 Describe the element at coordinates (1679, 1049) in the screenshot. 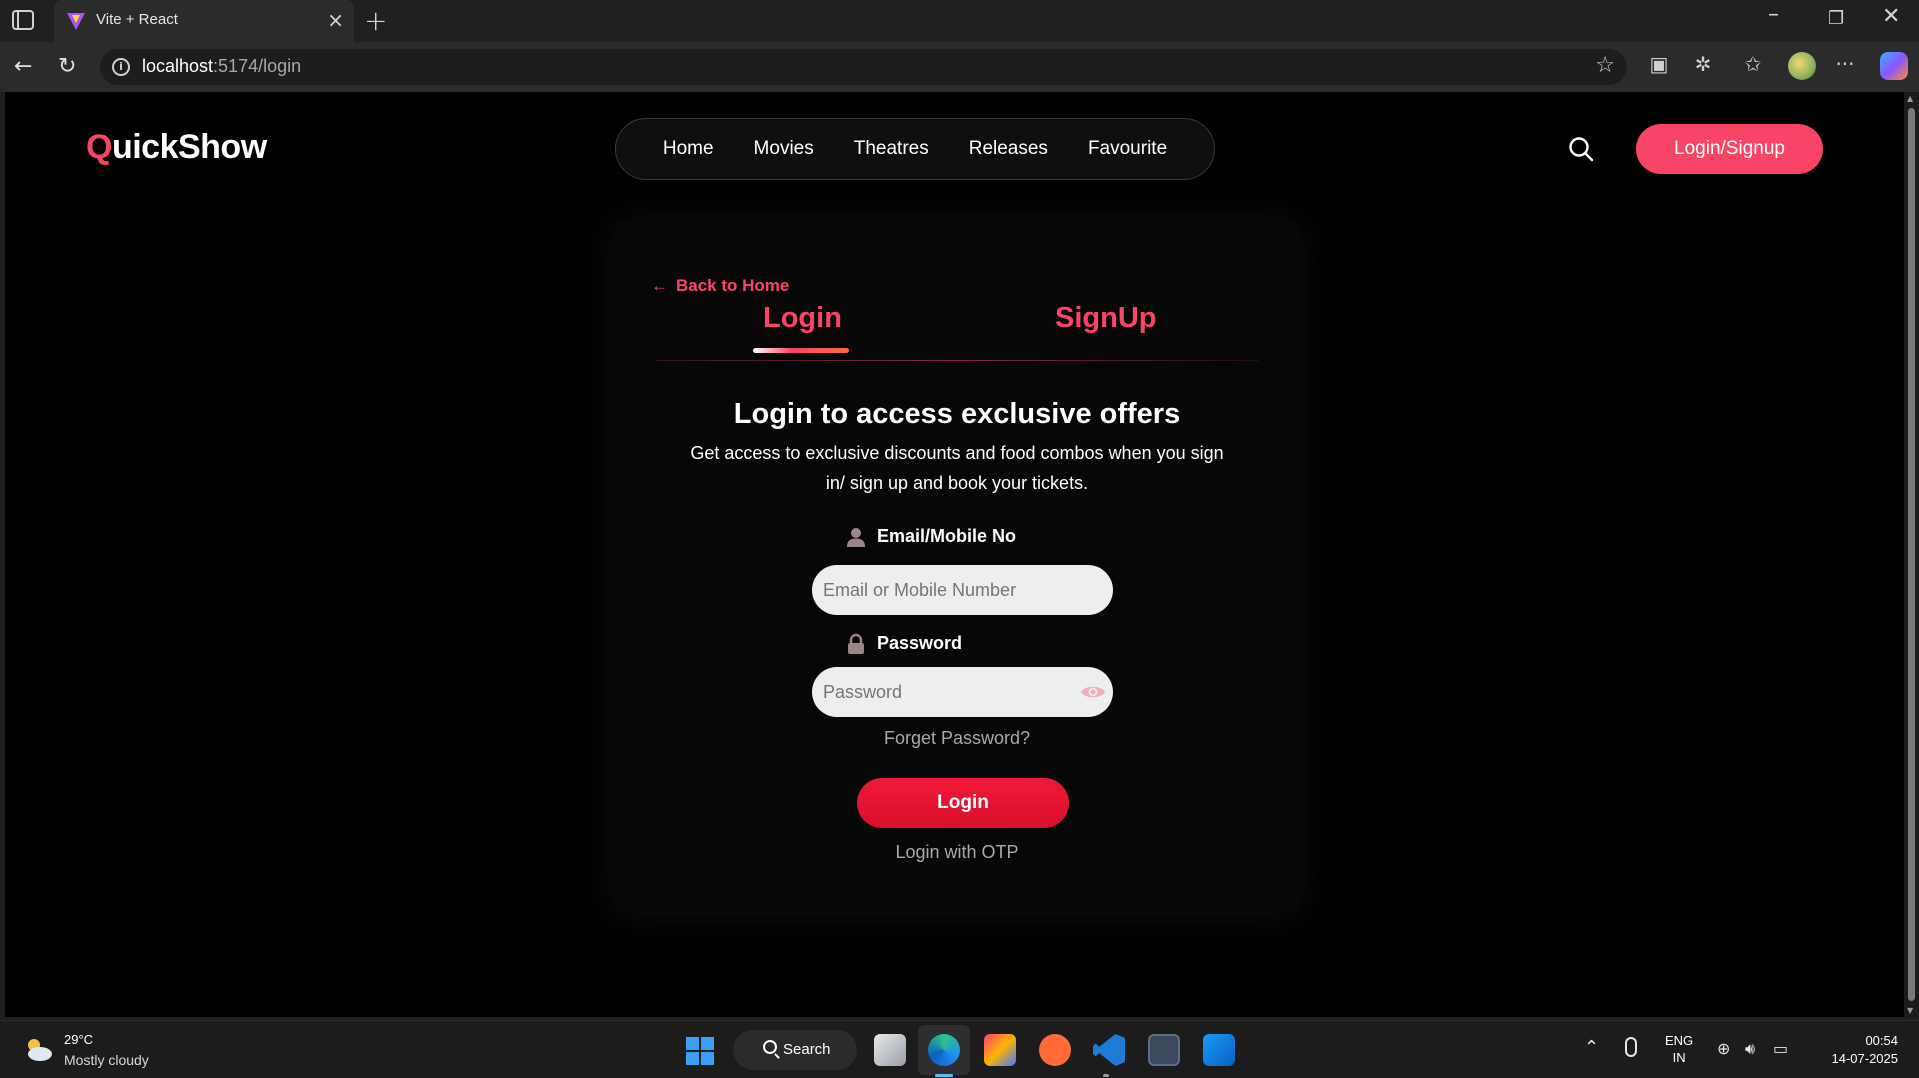

I see `input-language: ENG IN` at that location.